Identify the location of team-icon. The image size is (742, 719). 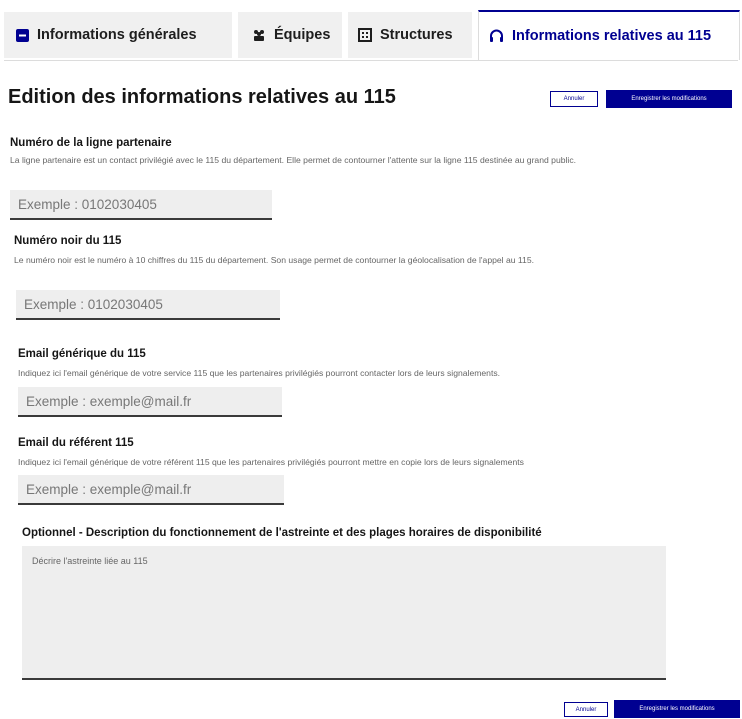
(259, 35).